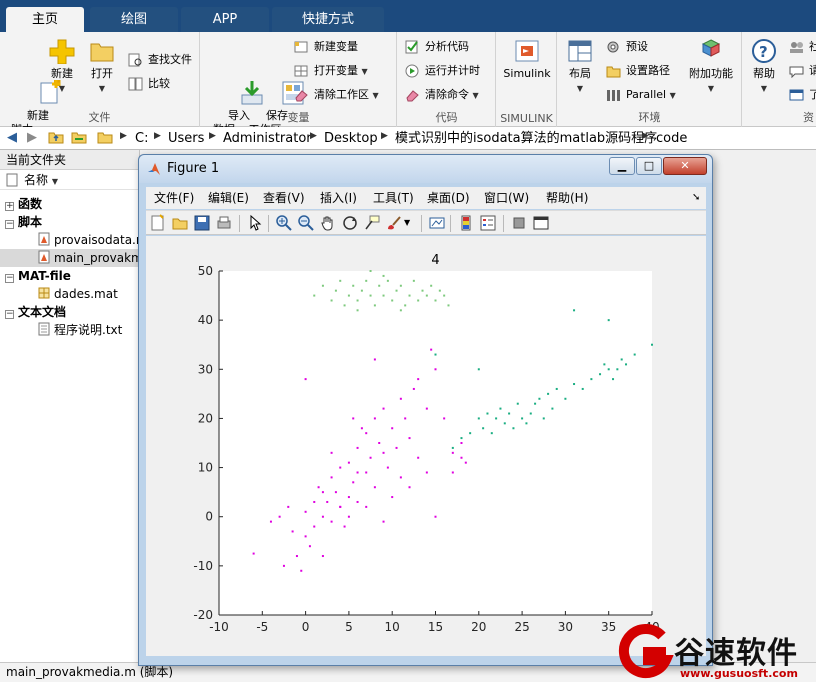 The width and height of the screenshot is (816, 682). Describe the element at coordinates (70, 258) in the screenshot. I see `file-item-main-provakmedia: main_provakmedia.m` at that location.